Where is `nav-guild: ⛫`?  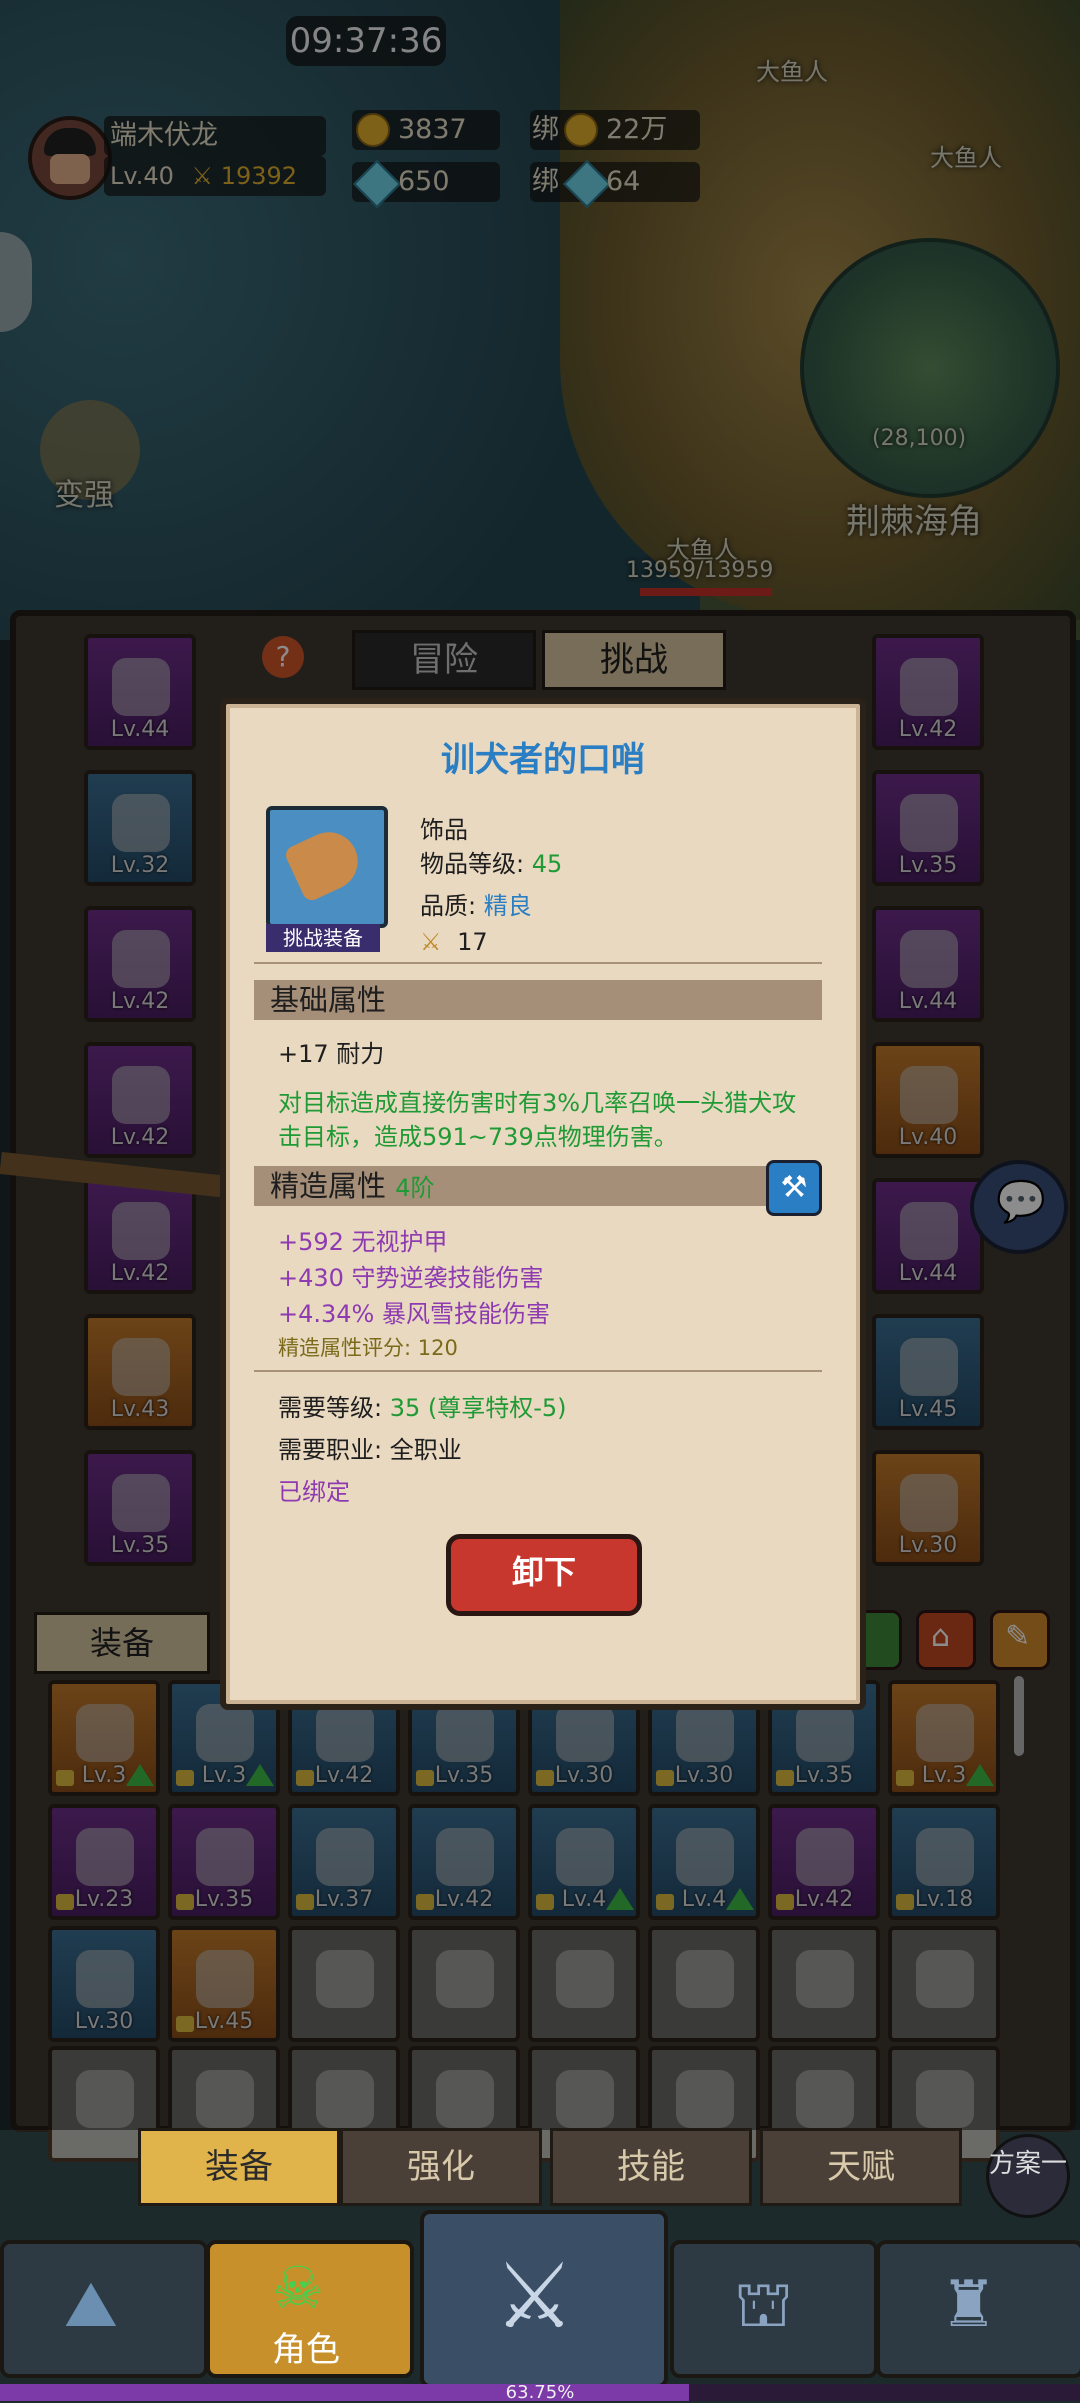
nav-guild: ⛫ is located at coordinates (774, 2309).